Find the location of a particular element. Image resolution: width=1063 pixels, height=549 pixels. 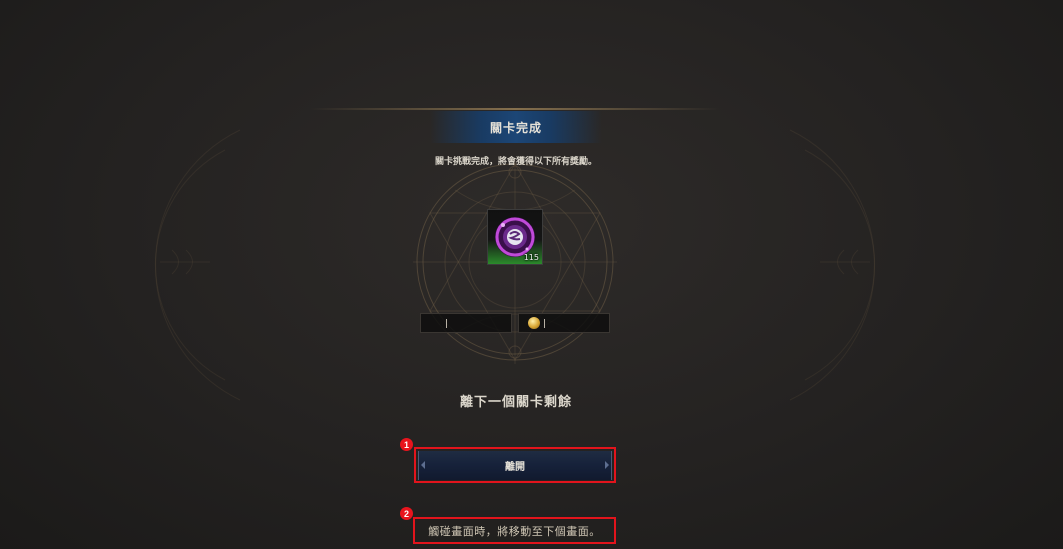

leave-button-label: 離開 is located at coordinates (515, 467).